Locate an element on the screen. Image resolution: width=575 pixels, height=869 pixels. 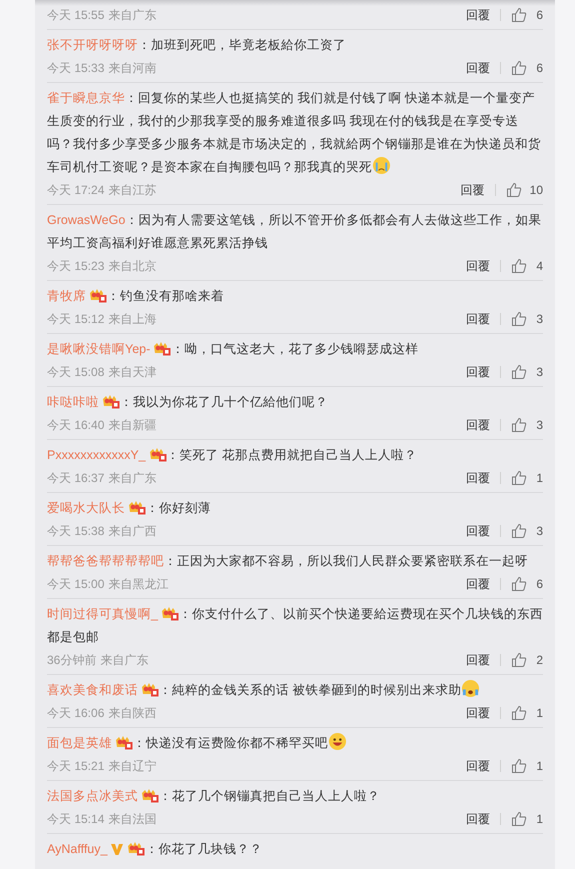
like-count: 4 is located at coordinates (539, 266).